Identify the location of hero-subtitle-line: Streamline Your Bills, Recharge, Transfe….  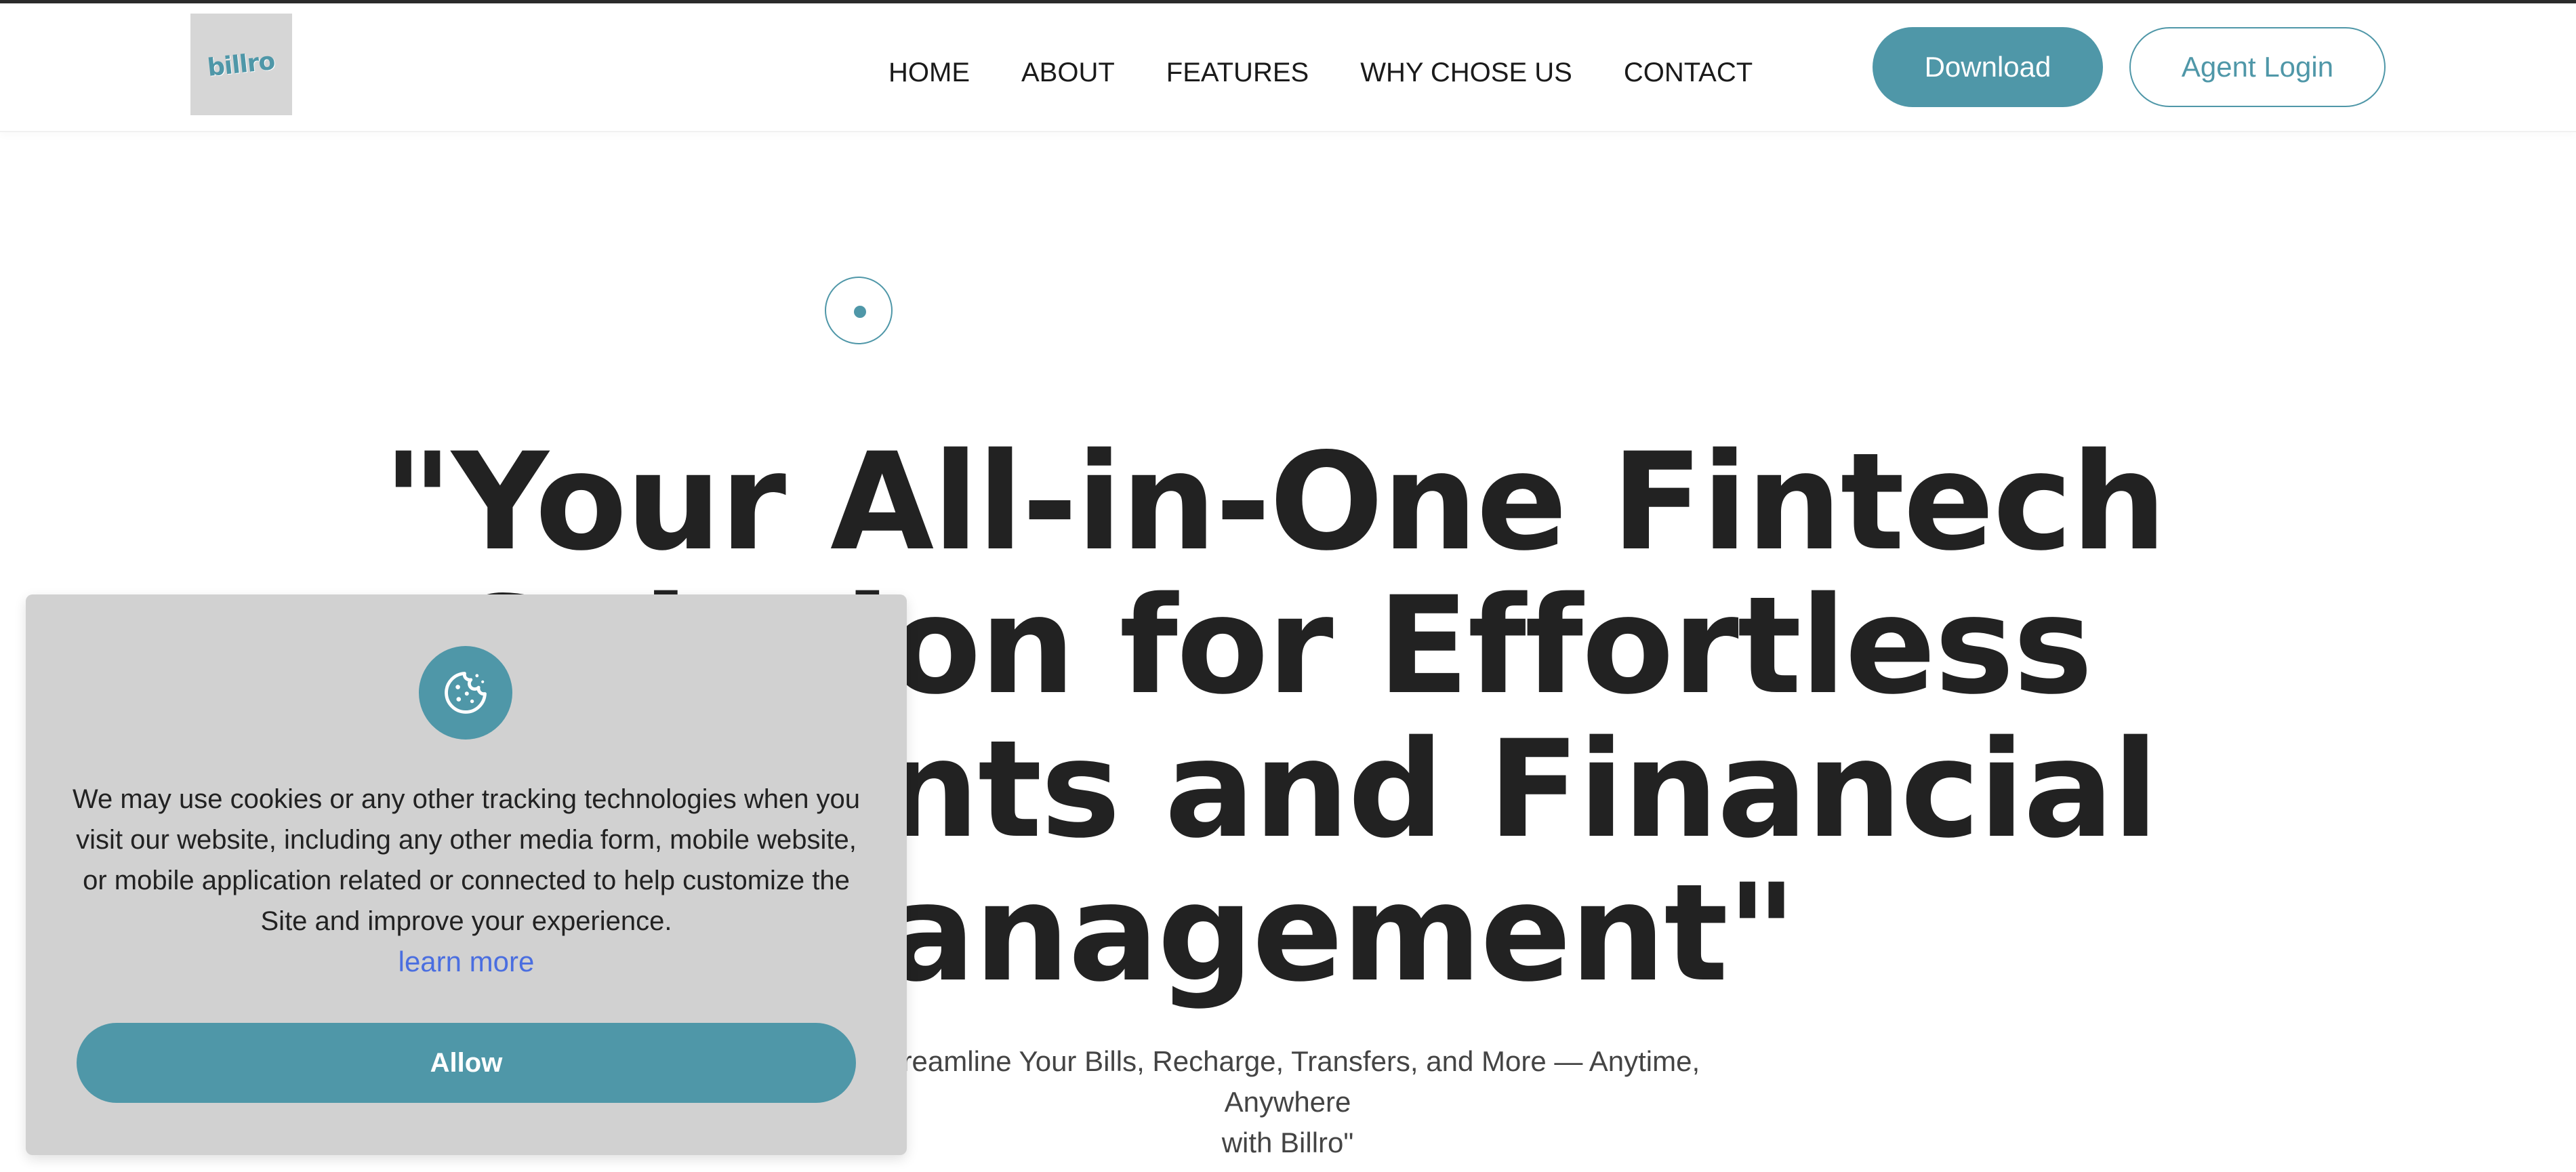
(1288, 1081).